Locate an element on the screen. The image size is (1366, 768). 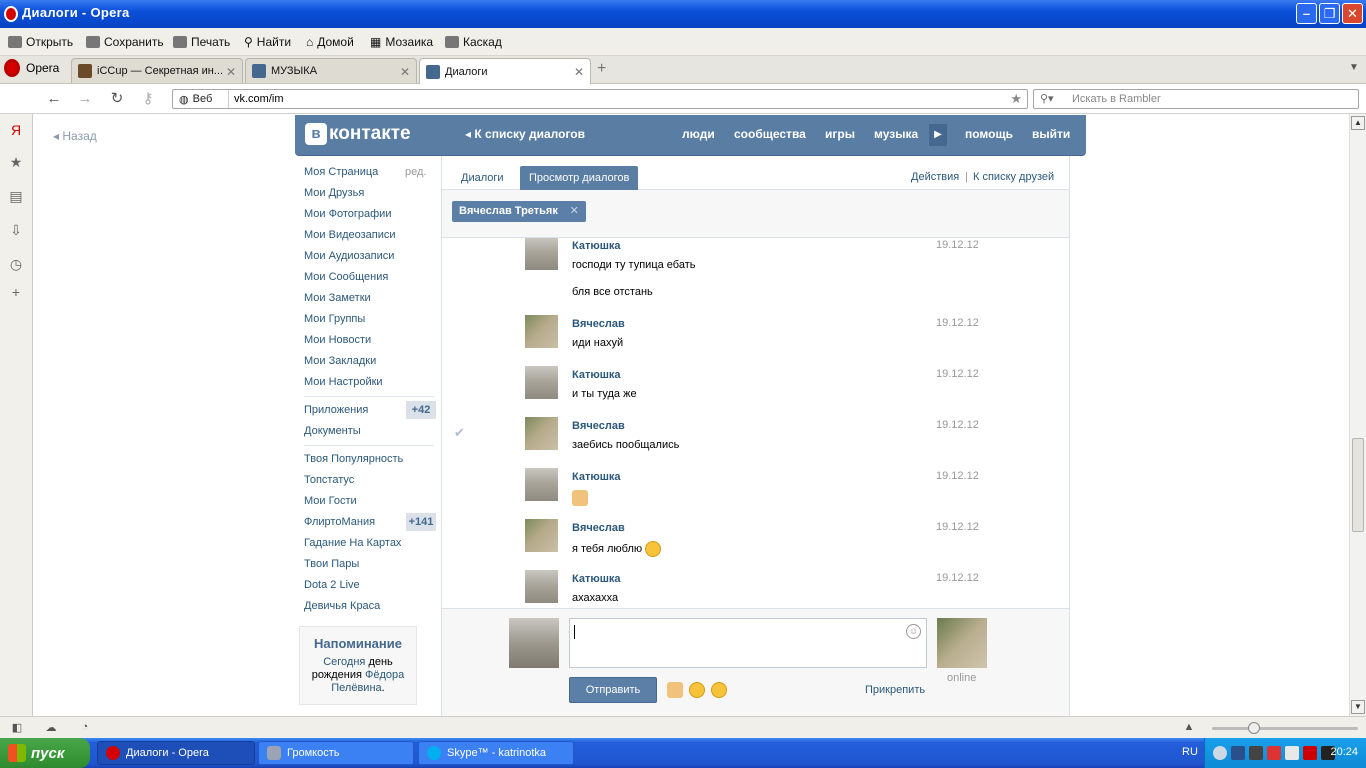
menu-item: Мои Друзья is located at coordinates (334, 197).